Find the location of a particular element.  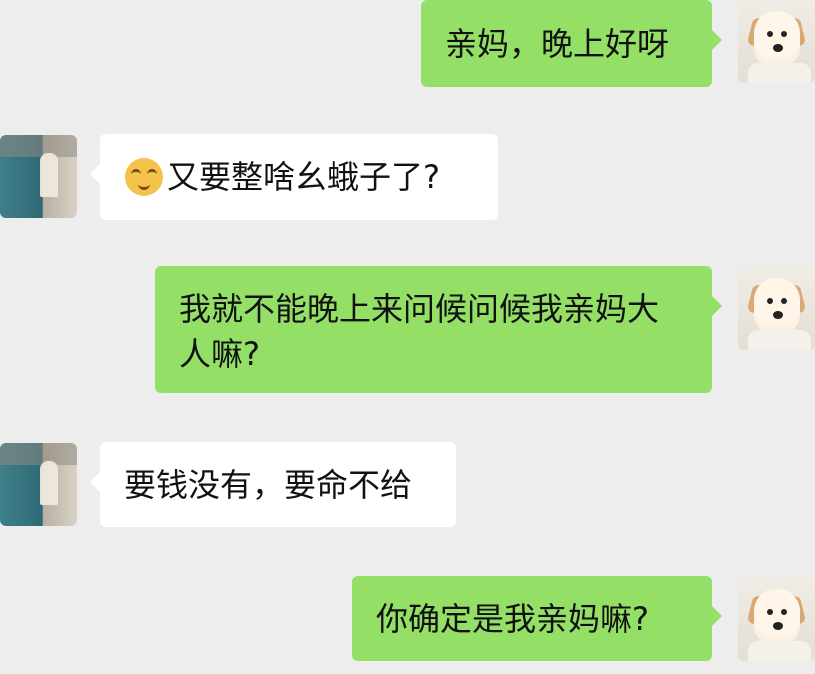

message-bubble-mom-1: 又要整啥幺蛾子了? is located at coordinates (294, 177).